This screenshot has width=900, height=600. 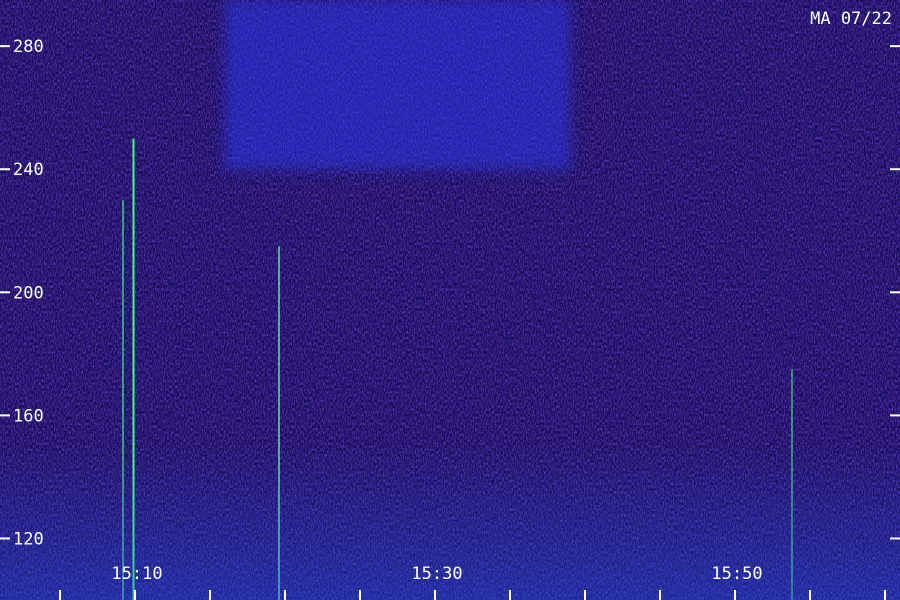 What do you see at coordinates (28, 416) in the screenshot?
I see `y-tick-label-160: 160` at bounding box center [28, 416].